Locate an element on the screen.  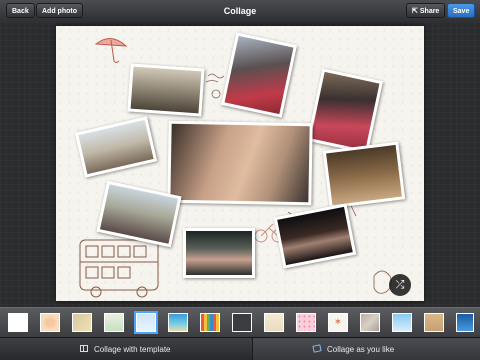
share-icon: ⇱ is located at coordinates (415, 11).